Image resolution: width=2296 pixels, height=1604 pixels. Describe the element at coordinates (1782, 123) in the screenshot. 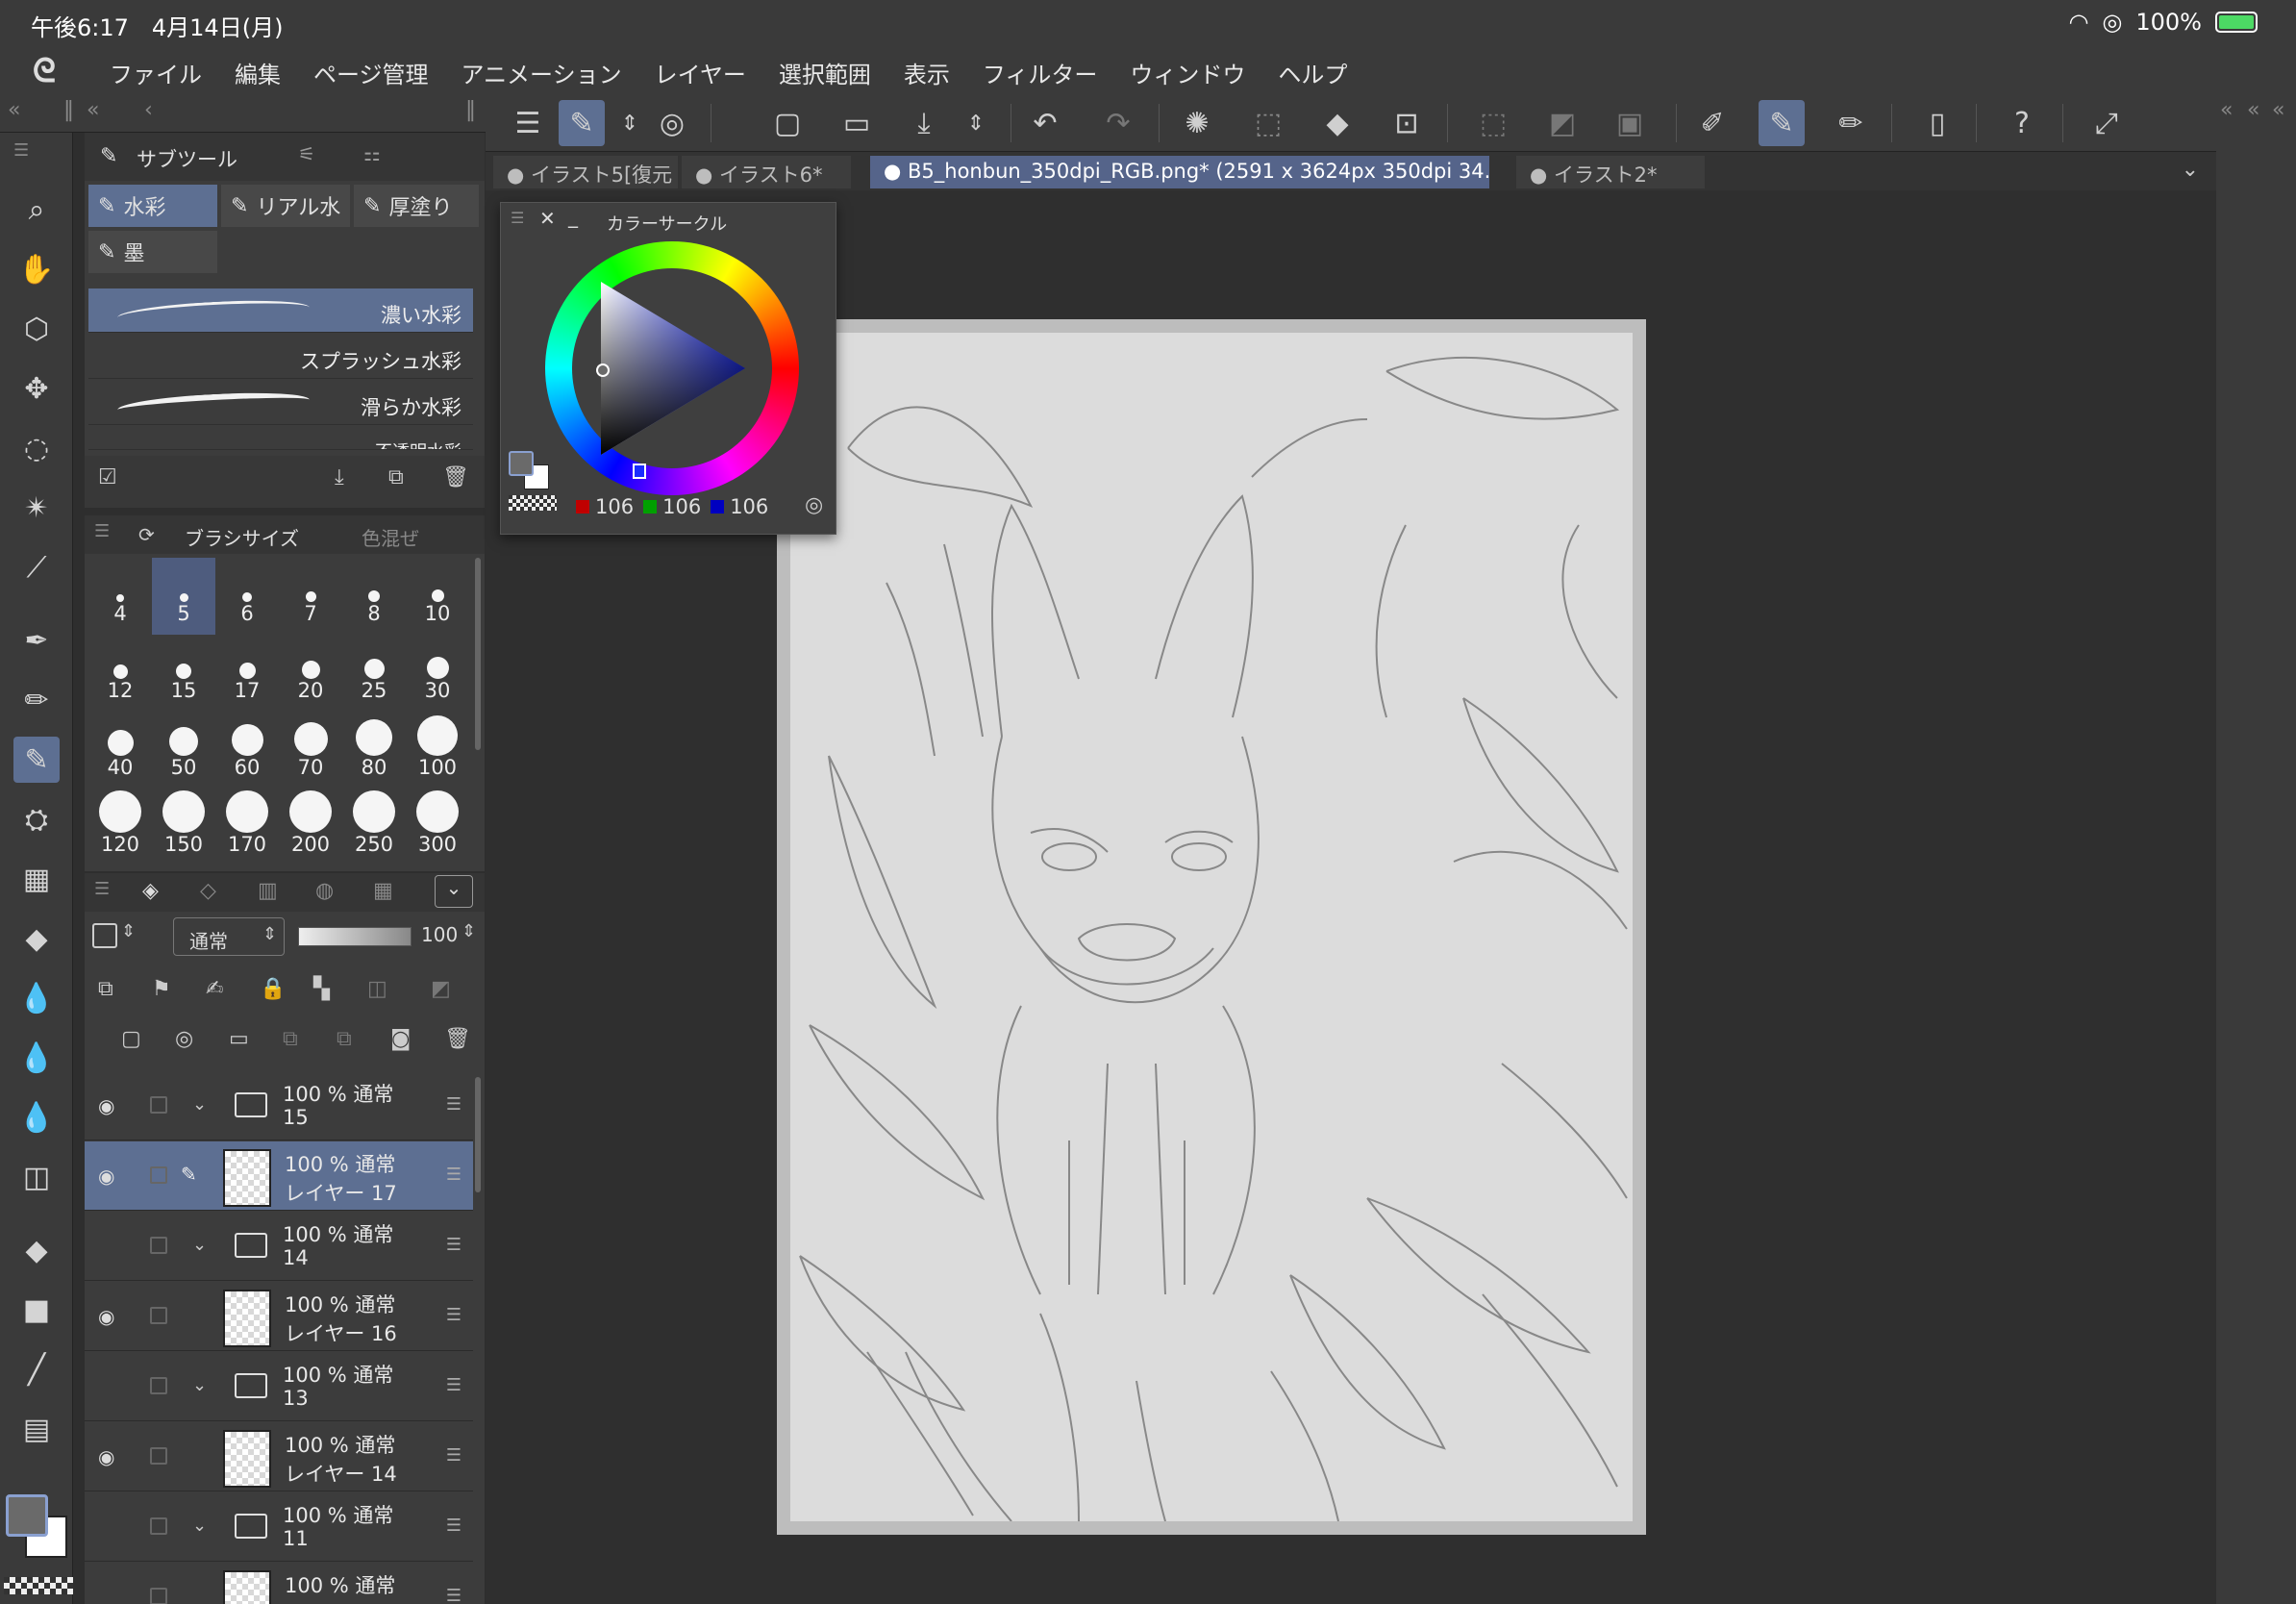

I see `brush-icon: ✎` at that location.